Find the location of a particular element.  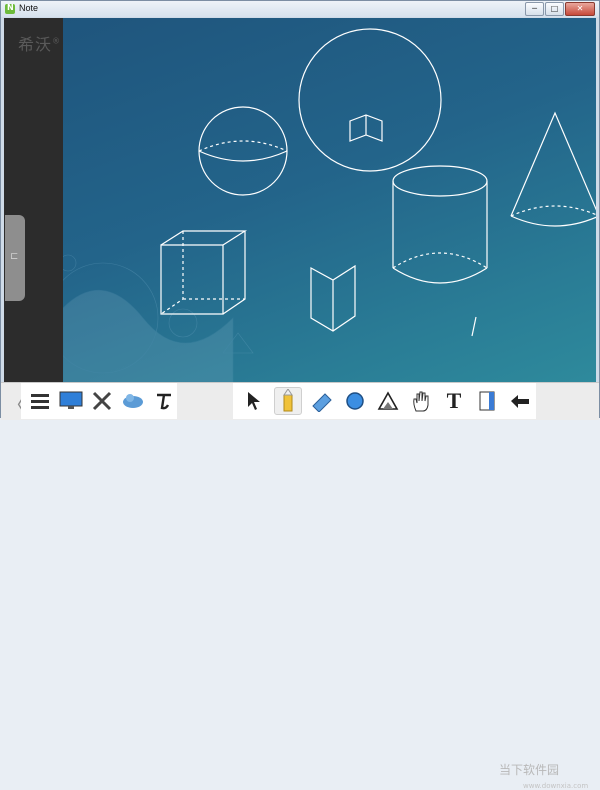

shape-circle-icon-glyph is located at coordinates (355, 401).